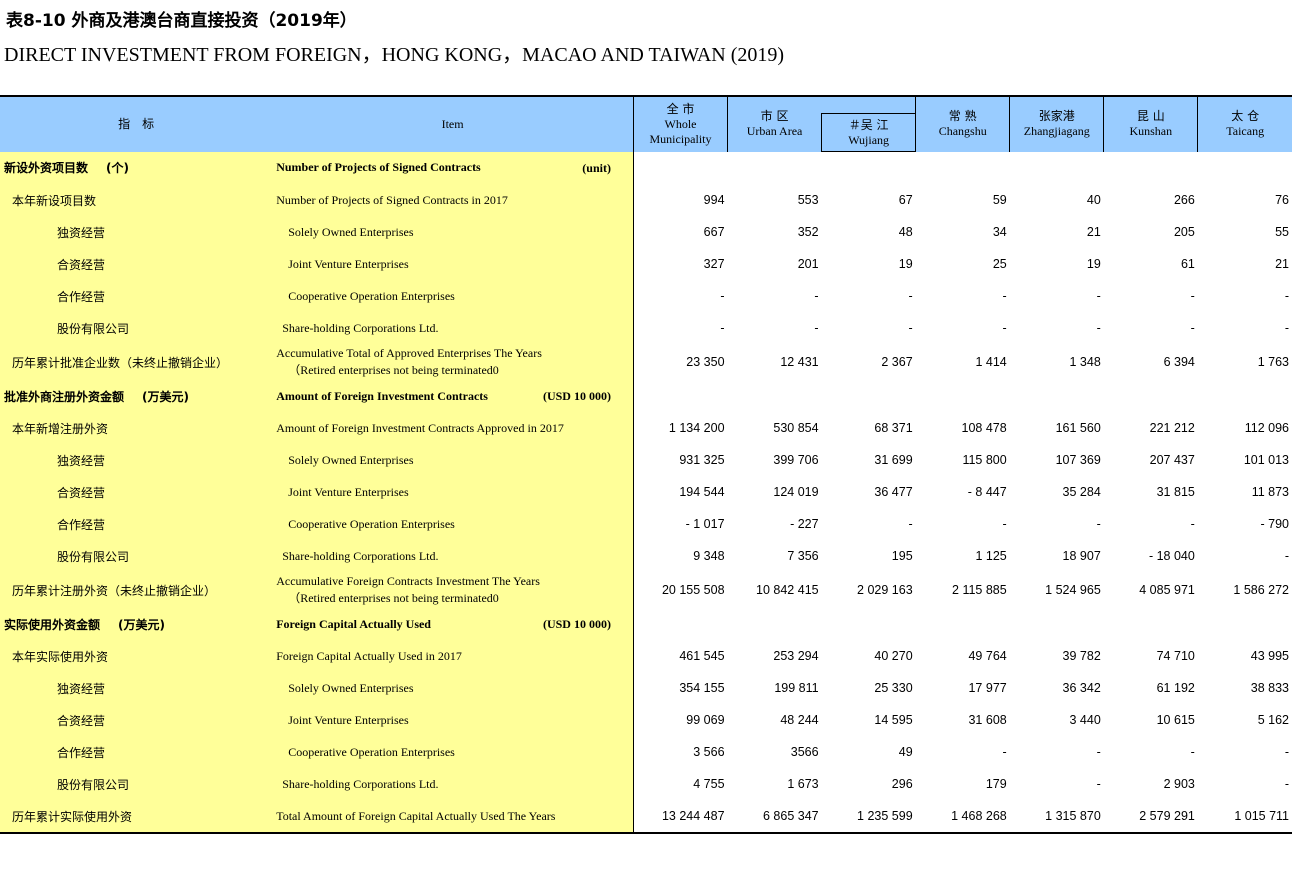  Describe the element at coordinates (680, 817) in the screenshot. I see `value-cell: 13 244 487` at that location.